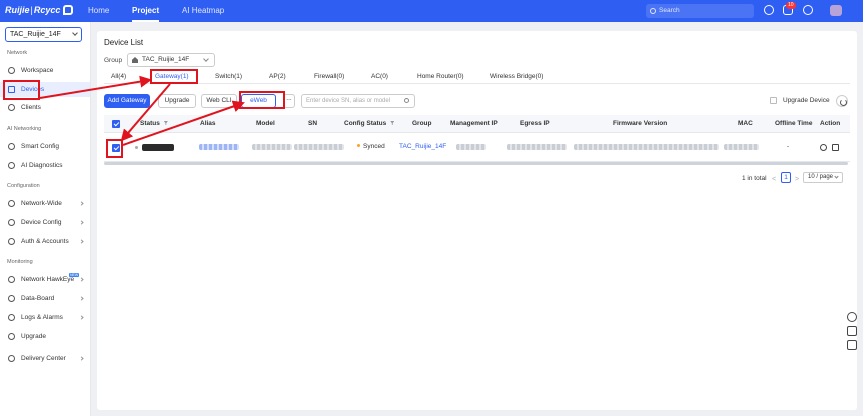 This screenshot has height=416, width=863. I want to click on arrow-devices-to-gateway, so click(95, 87).